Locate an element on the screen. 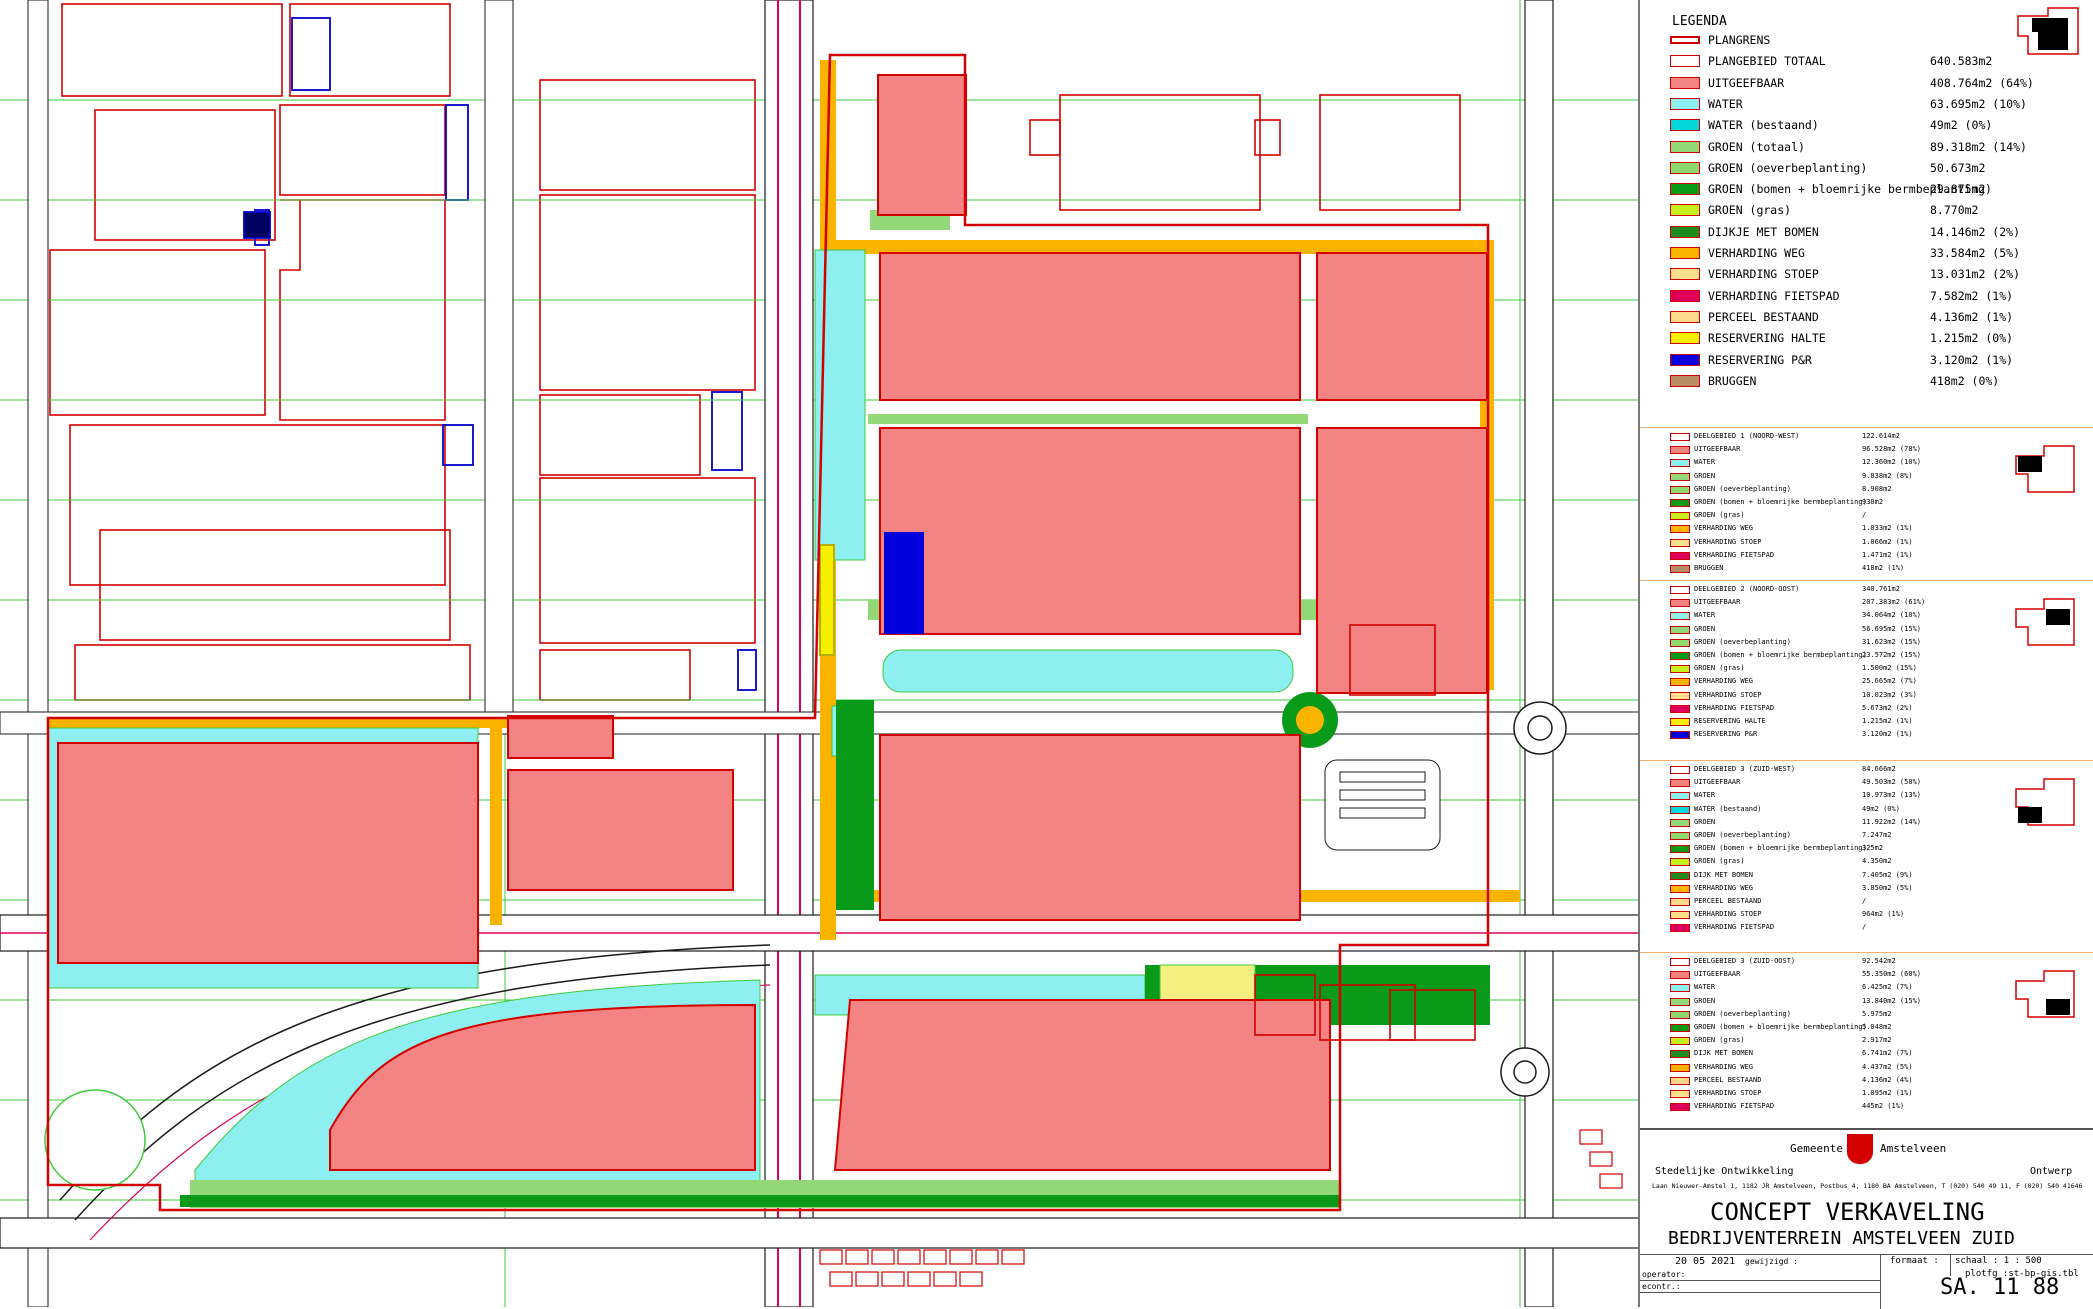 The image size is (2093, 1309). subarea-value: 55.350m2 (60%) is located at coordinates (1892, 974).